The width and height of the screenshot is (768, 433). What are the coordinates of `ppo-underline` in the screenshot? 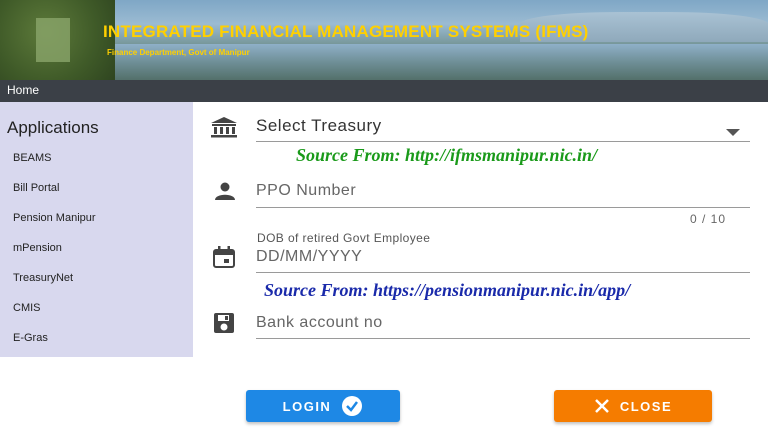 It's located at (503, 207).